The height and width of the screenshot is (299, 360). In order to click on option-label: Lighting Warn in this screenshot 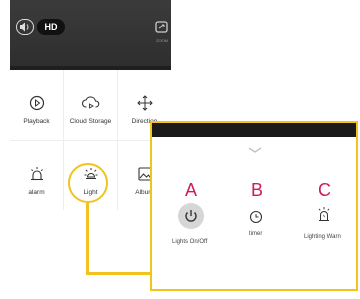, I will do `click(322, 237)`.